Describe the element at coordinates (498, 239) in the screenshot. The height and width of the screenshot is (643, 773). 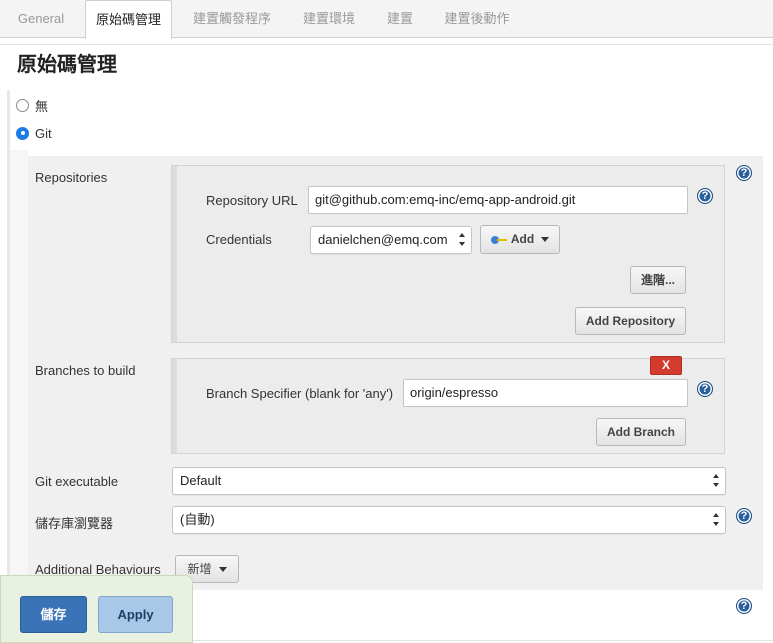
I see `key-icon` at that location.